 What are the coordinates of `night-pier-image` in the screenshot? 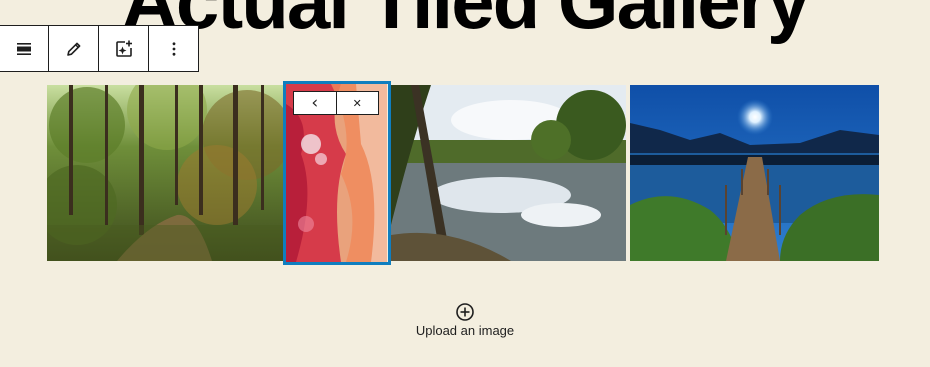 It's located at (754, 173).